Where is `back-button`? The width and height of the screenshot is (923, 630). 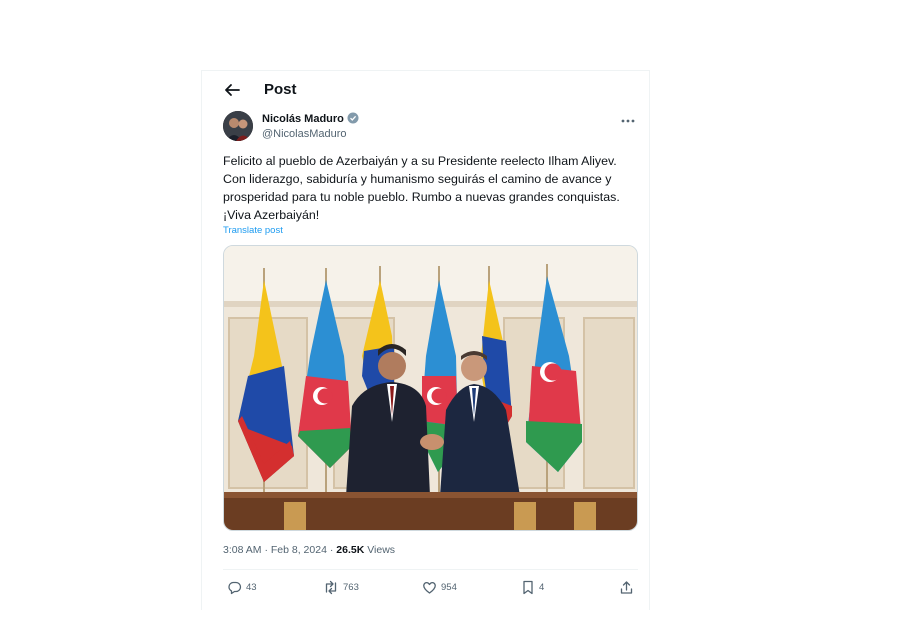 back-button is located at coordinates (232, 90).